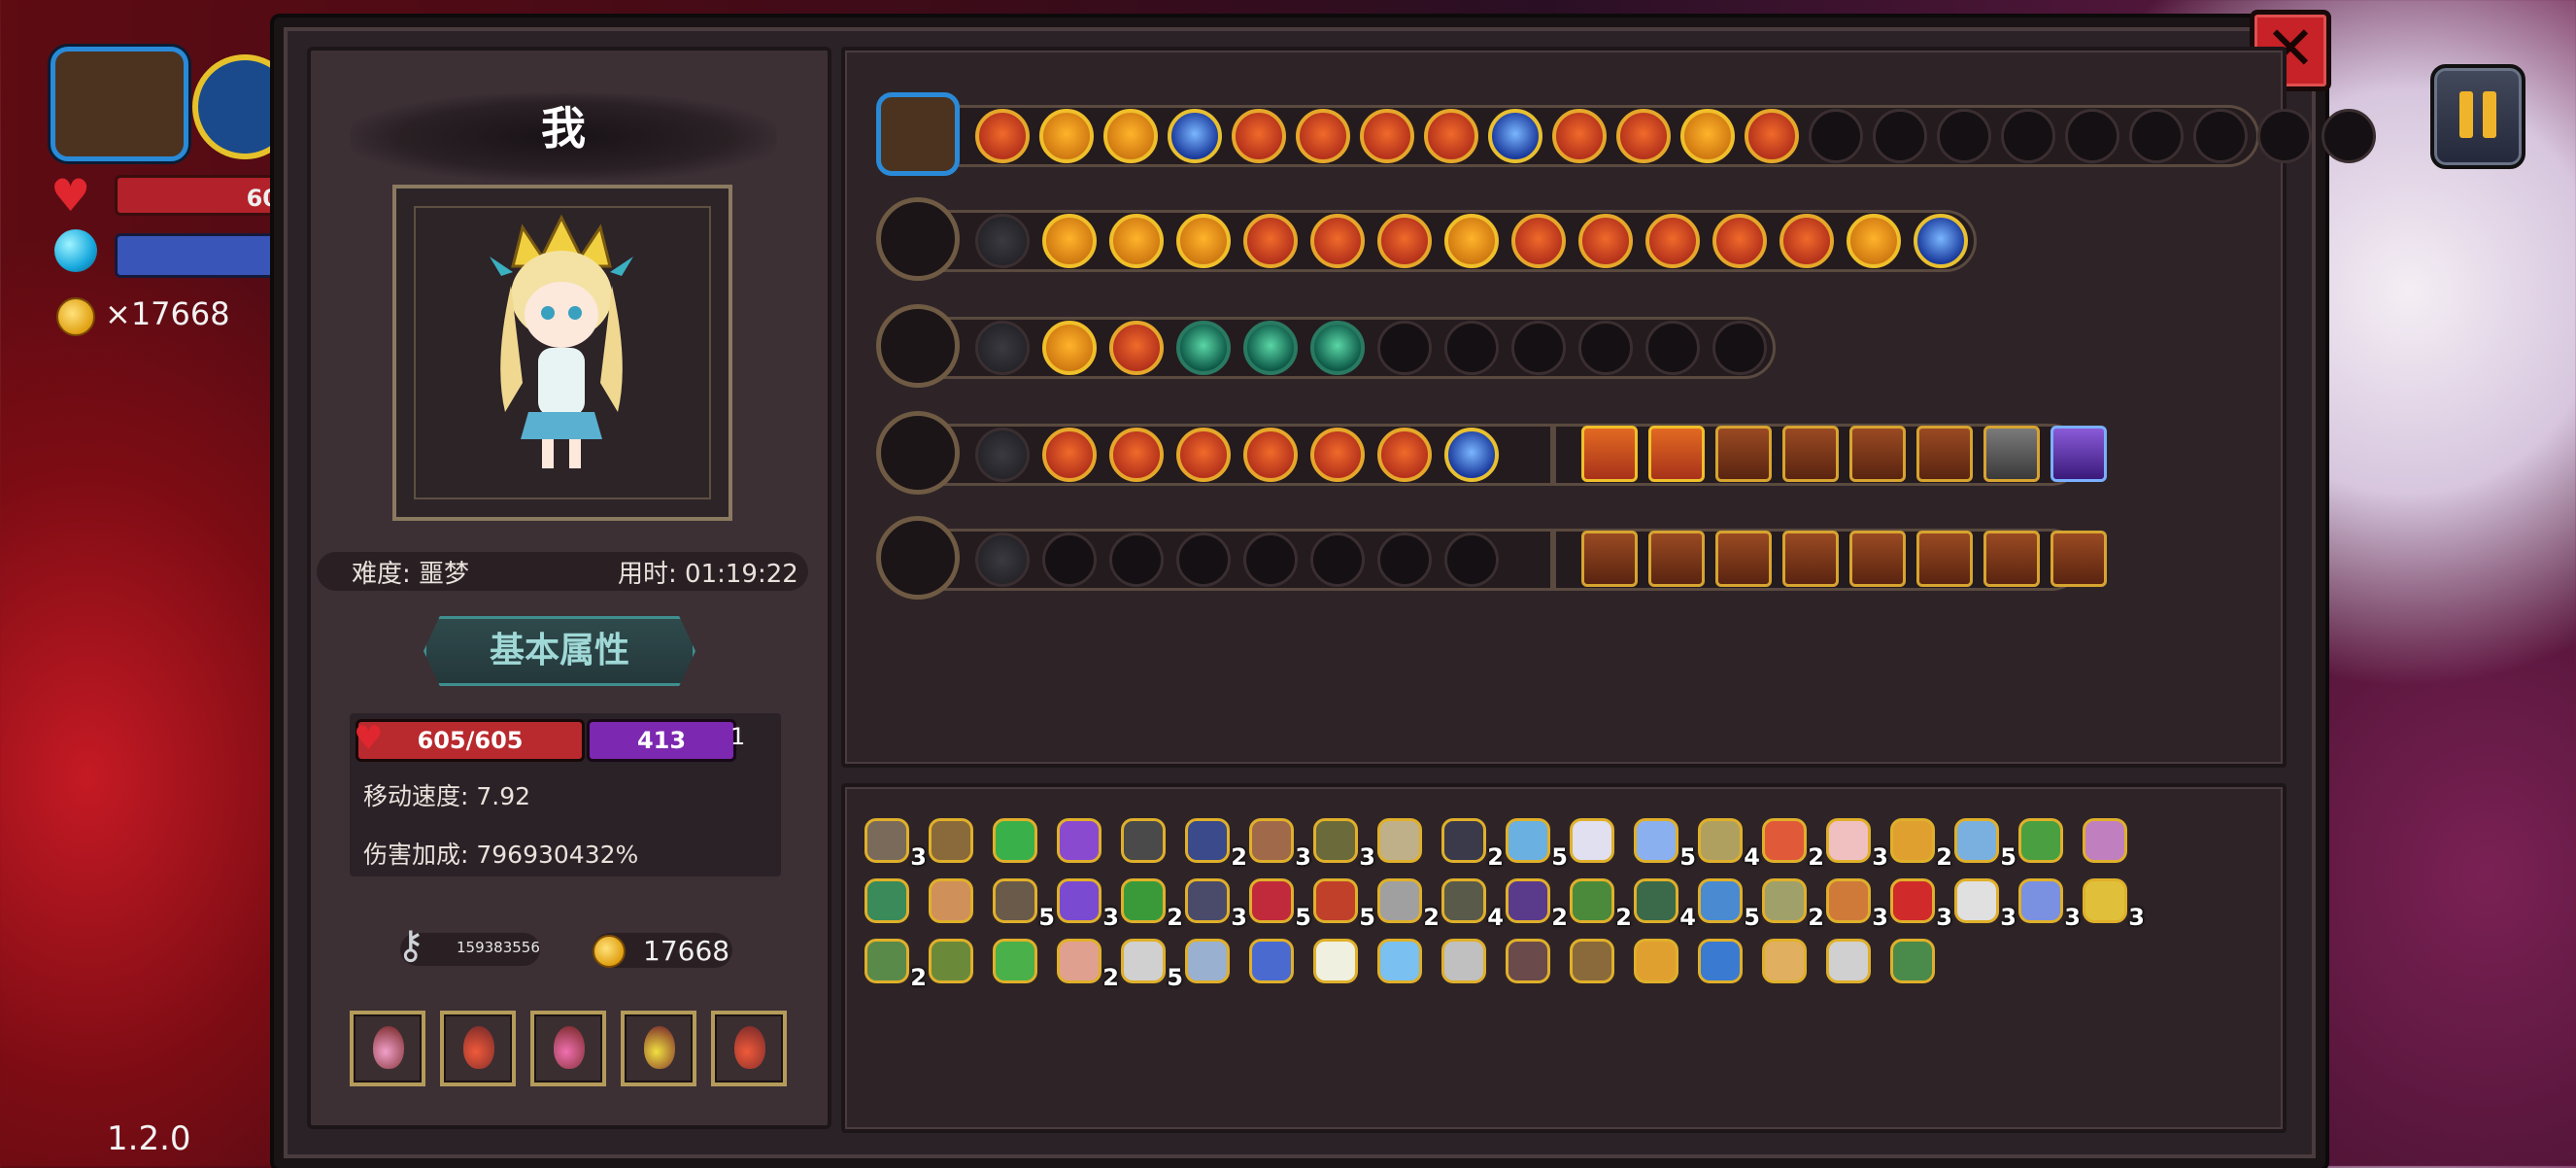 This screenshot has height=1168, width=2576. Describe the element at coordinates (918, 558) in the screenshot. I see `crystal-scepter-icon` at that location.